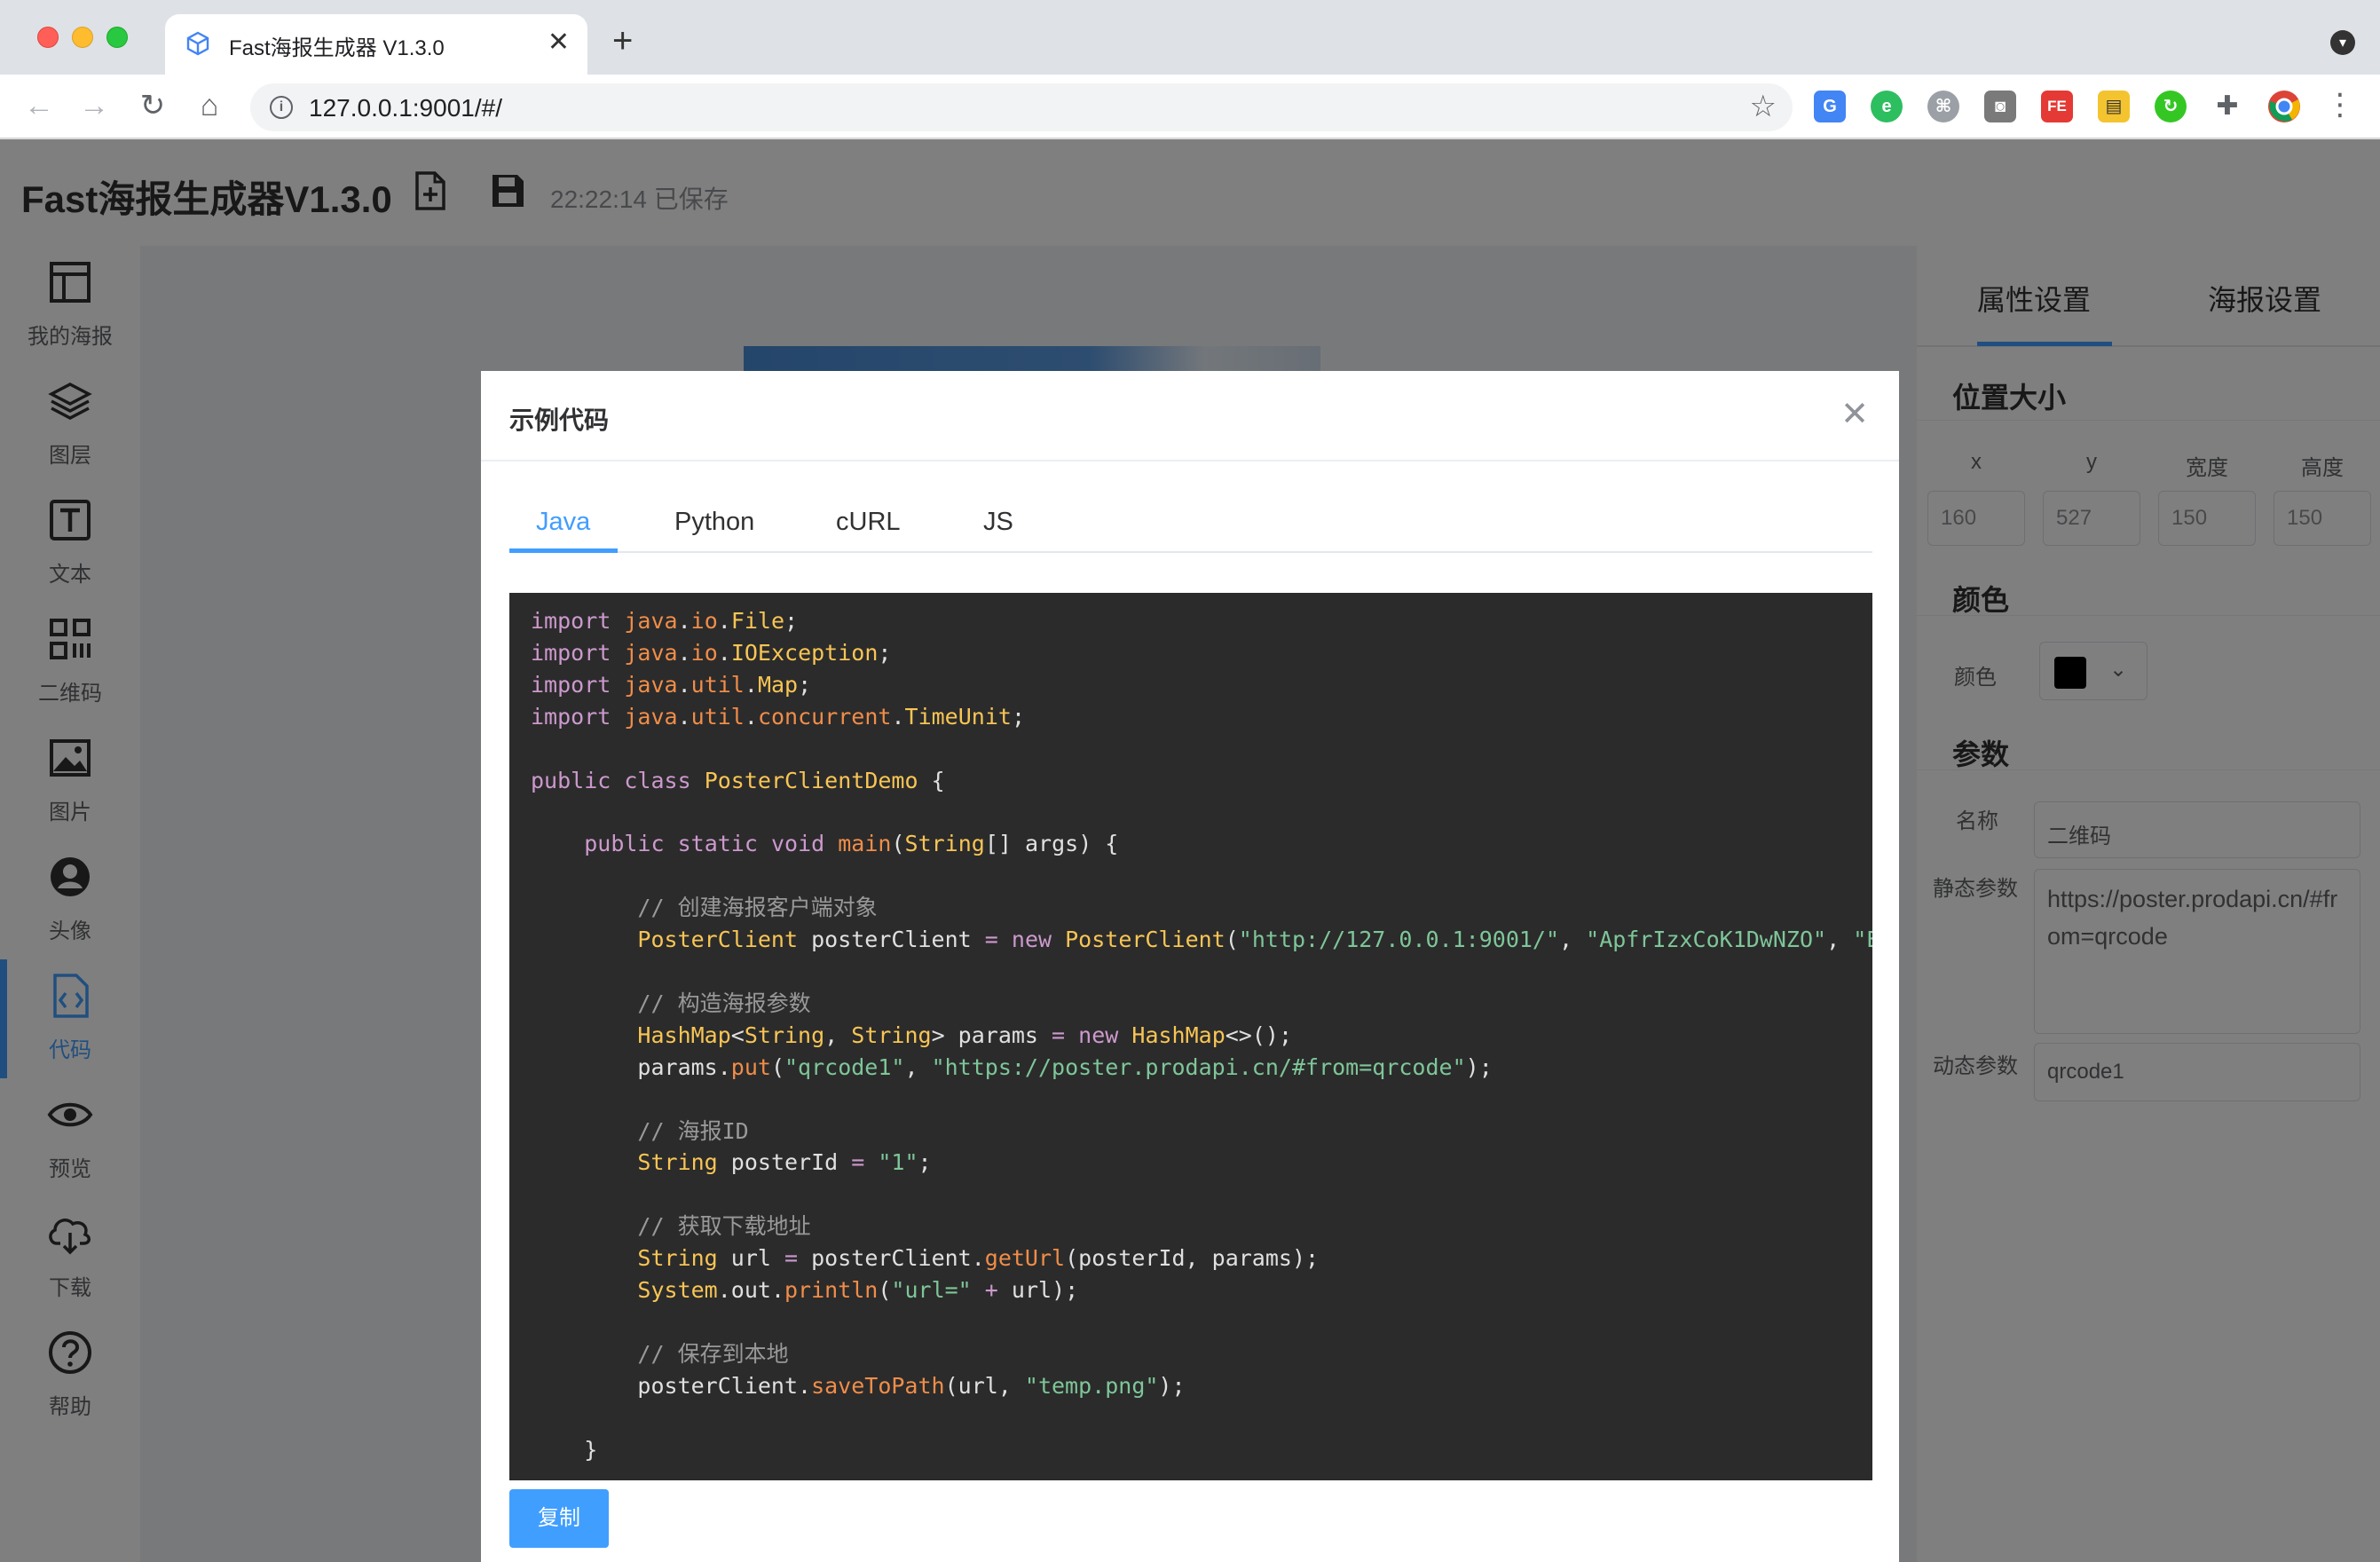 This screenshot has height=1562, width=2380. What do you see at coordinates (405, 108) in the screenshot?
I see `url-text: 127.0.0.1:9001/#/` at bounding box center [405, 108].